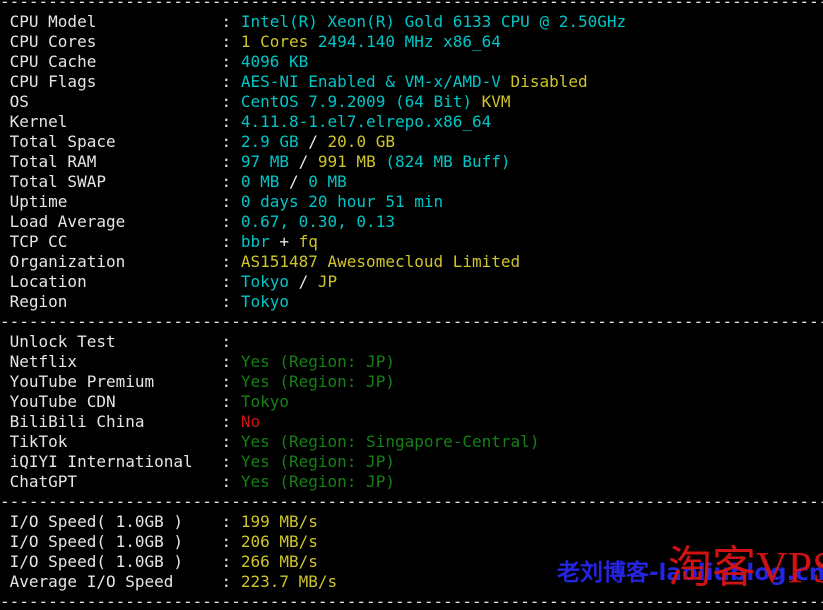  What do you see at coordinates (433, 21) in the screenshot?
I see `row-value-segment: Intel(R) Xeon(R) Gold 6133 CPU @ 2.50GHz` at bounding box center [433, 21].